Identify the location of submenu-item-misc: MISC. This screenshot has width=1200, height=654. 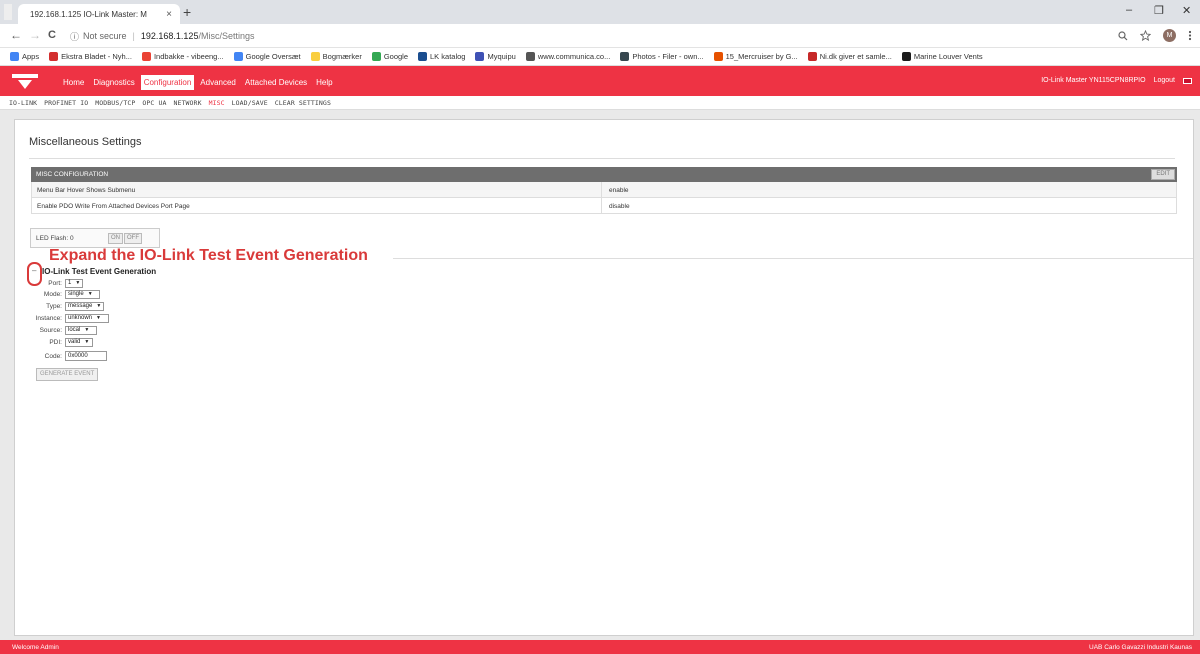
(217, 103).